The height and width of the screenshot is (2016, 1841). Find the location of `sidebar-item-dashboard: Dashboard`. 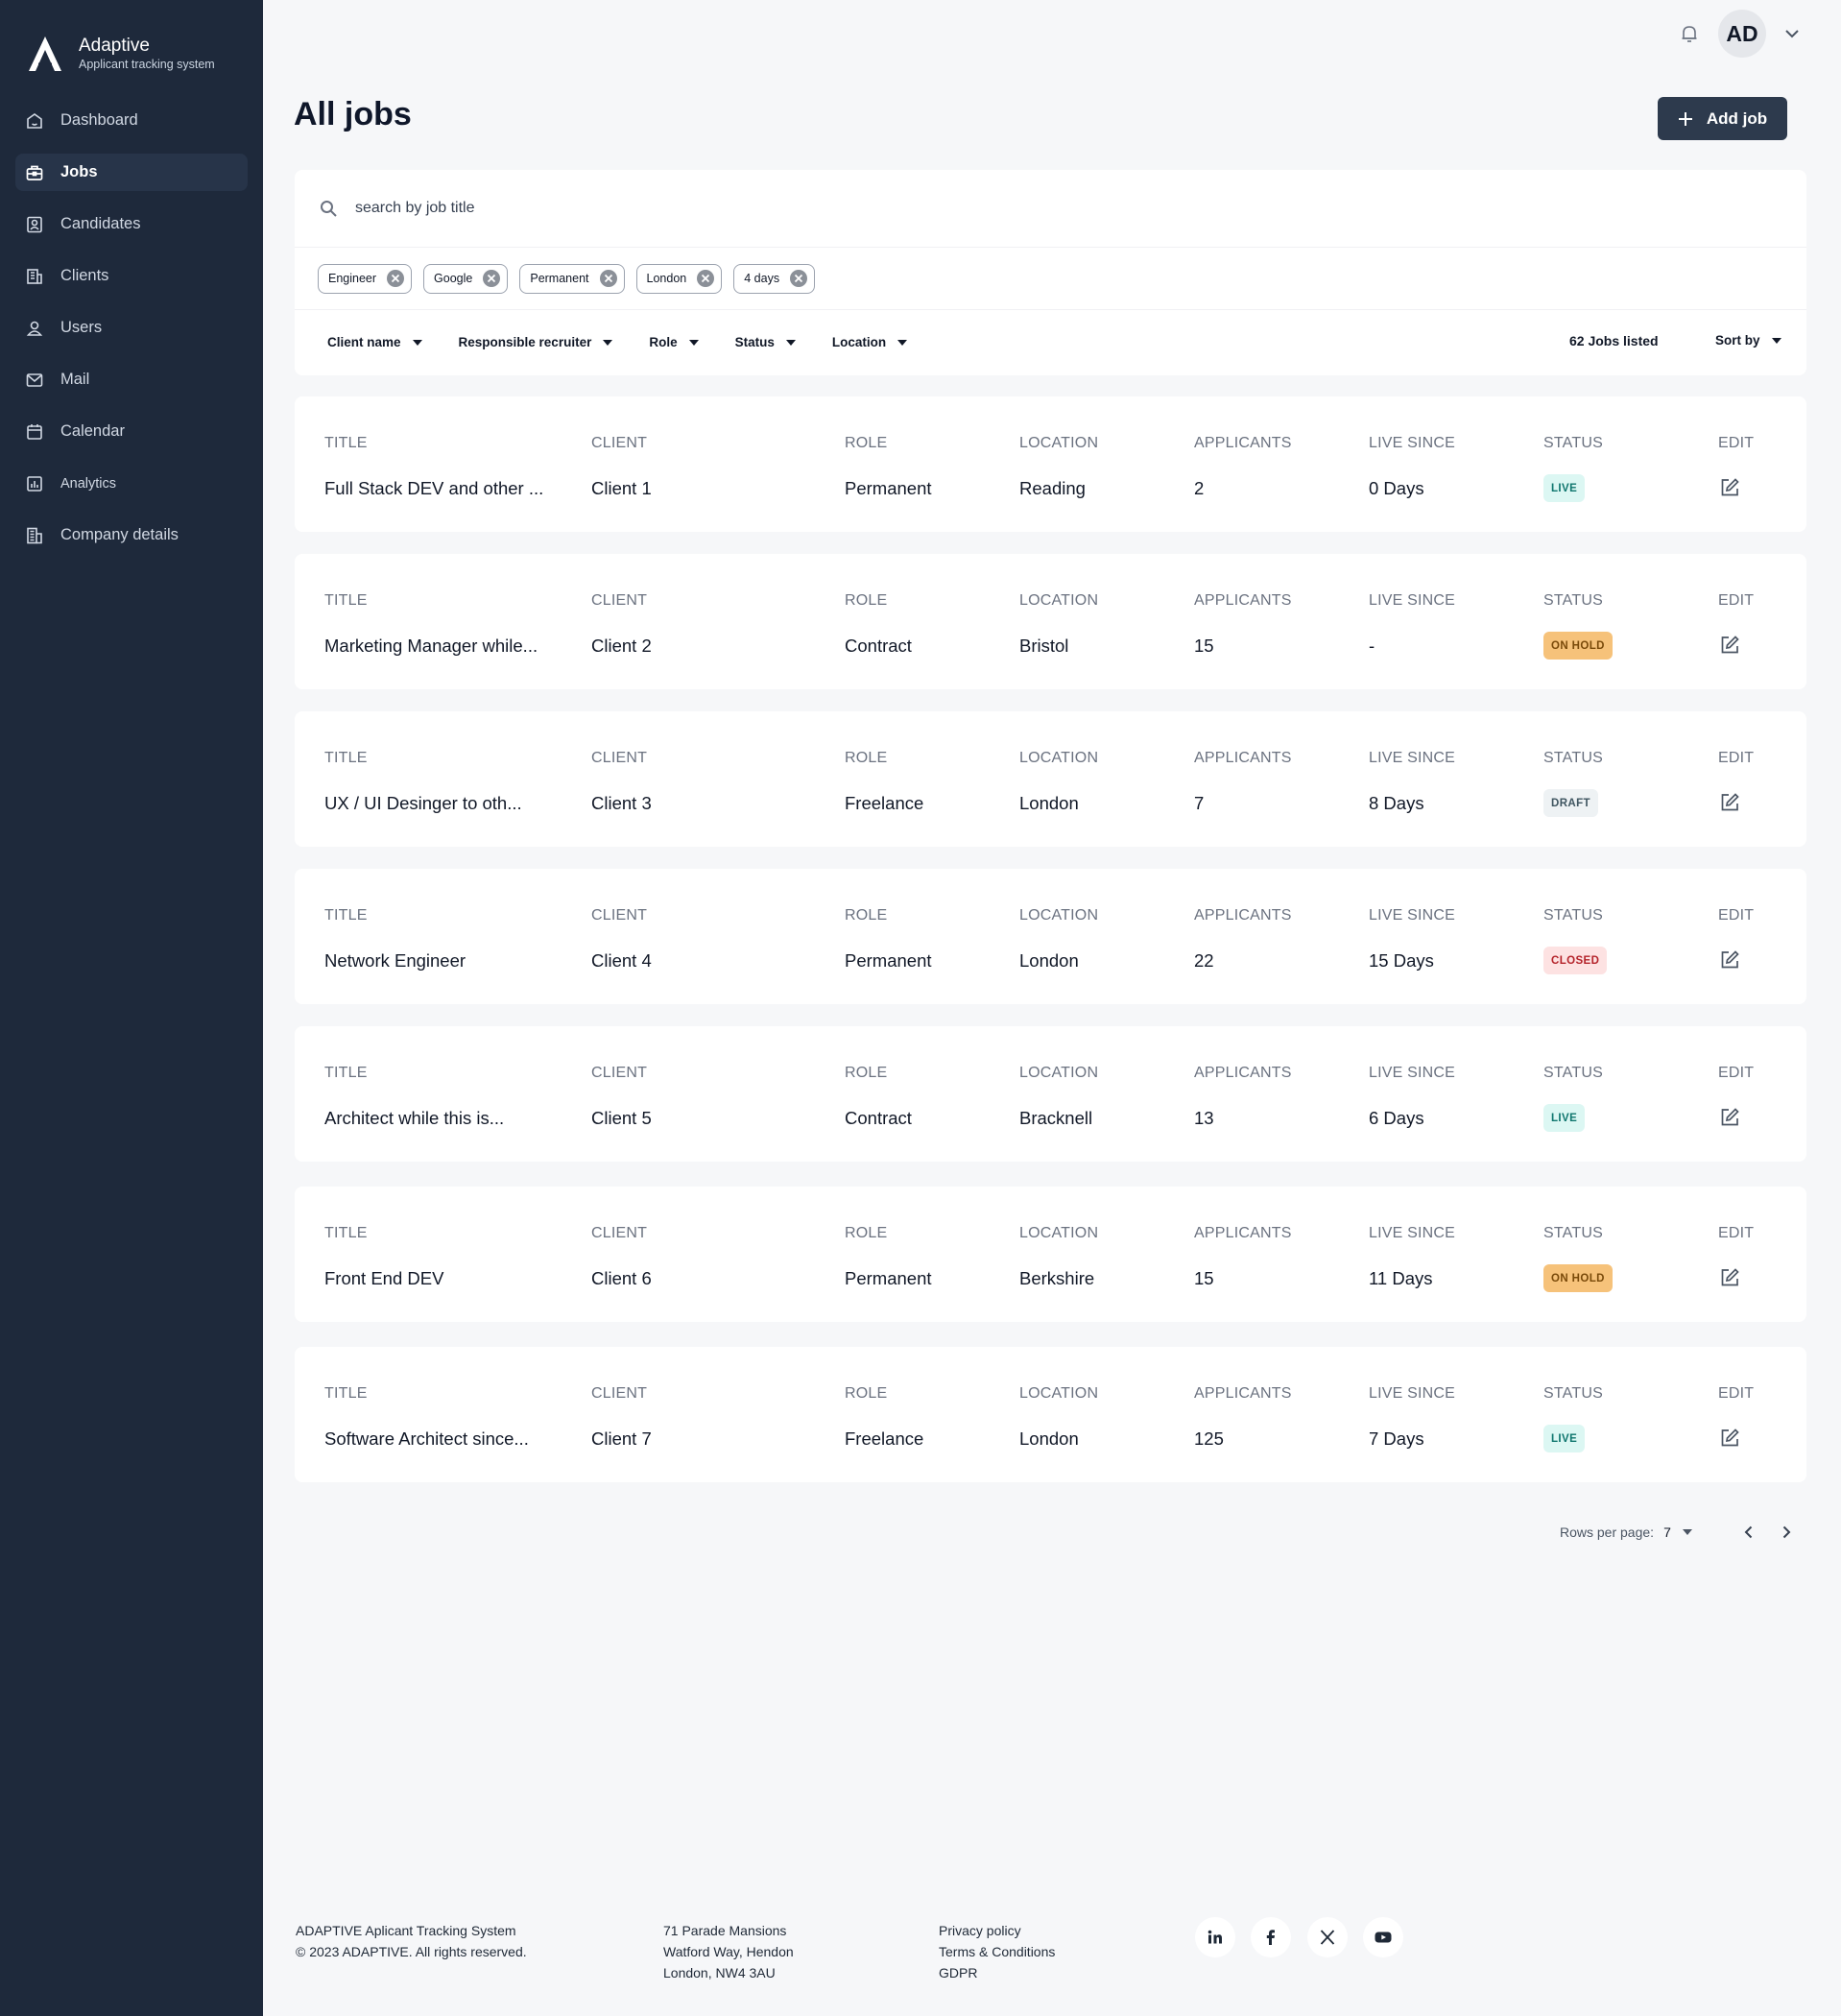

sidebar-item-dashboard: Dashboard is located at coordinates (131, 120).